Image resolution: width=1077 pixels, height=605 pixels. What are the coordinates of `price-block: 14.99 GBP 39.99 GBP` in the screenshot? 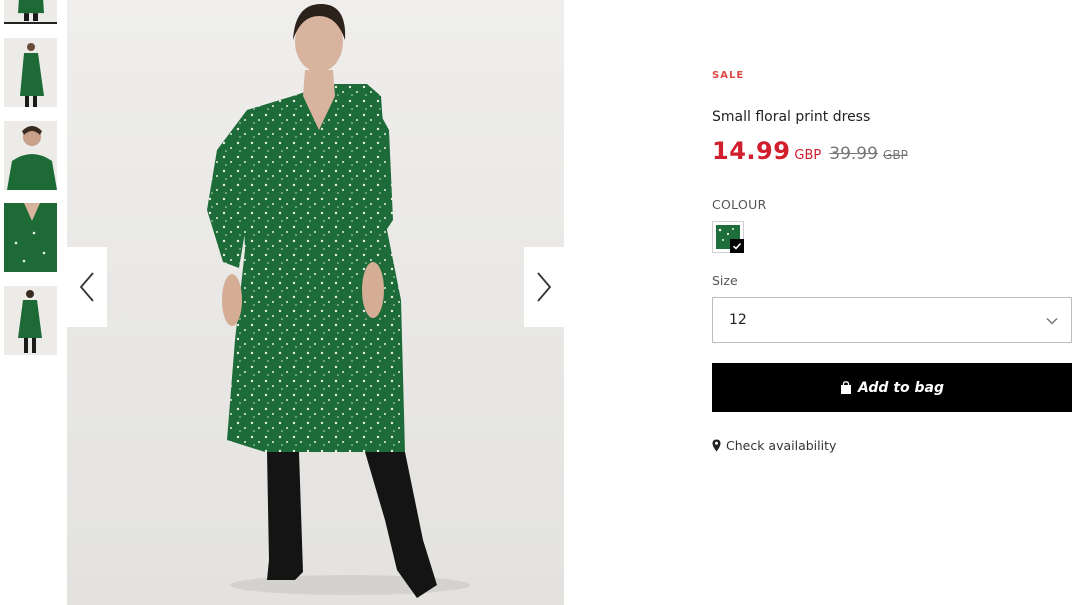 It's located at (810, 151).